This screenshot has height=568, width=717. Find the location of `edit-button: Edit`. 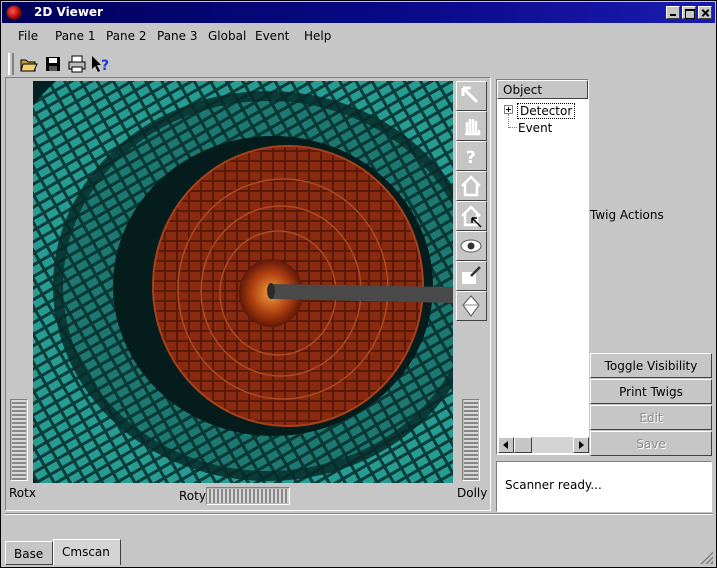

edit-button: Edit is located at coordinates (651, 417).